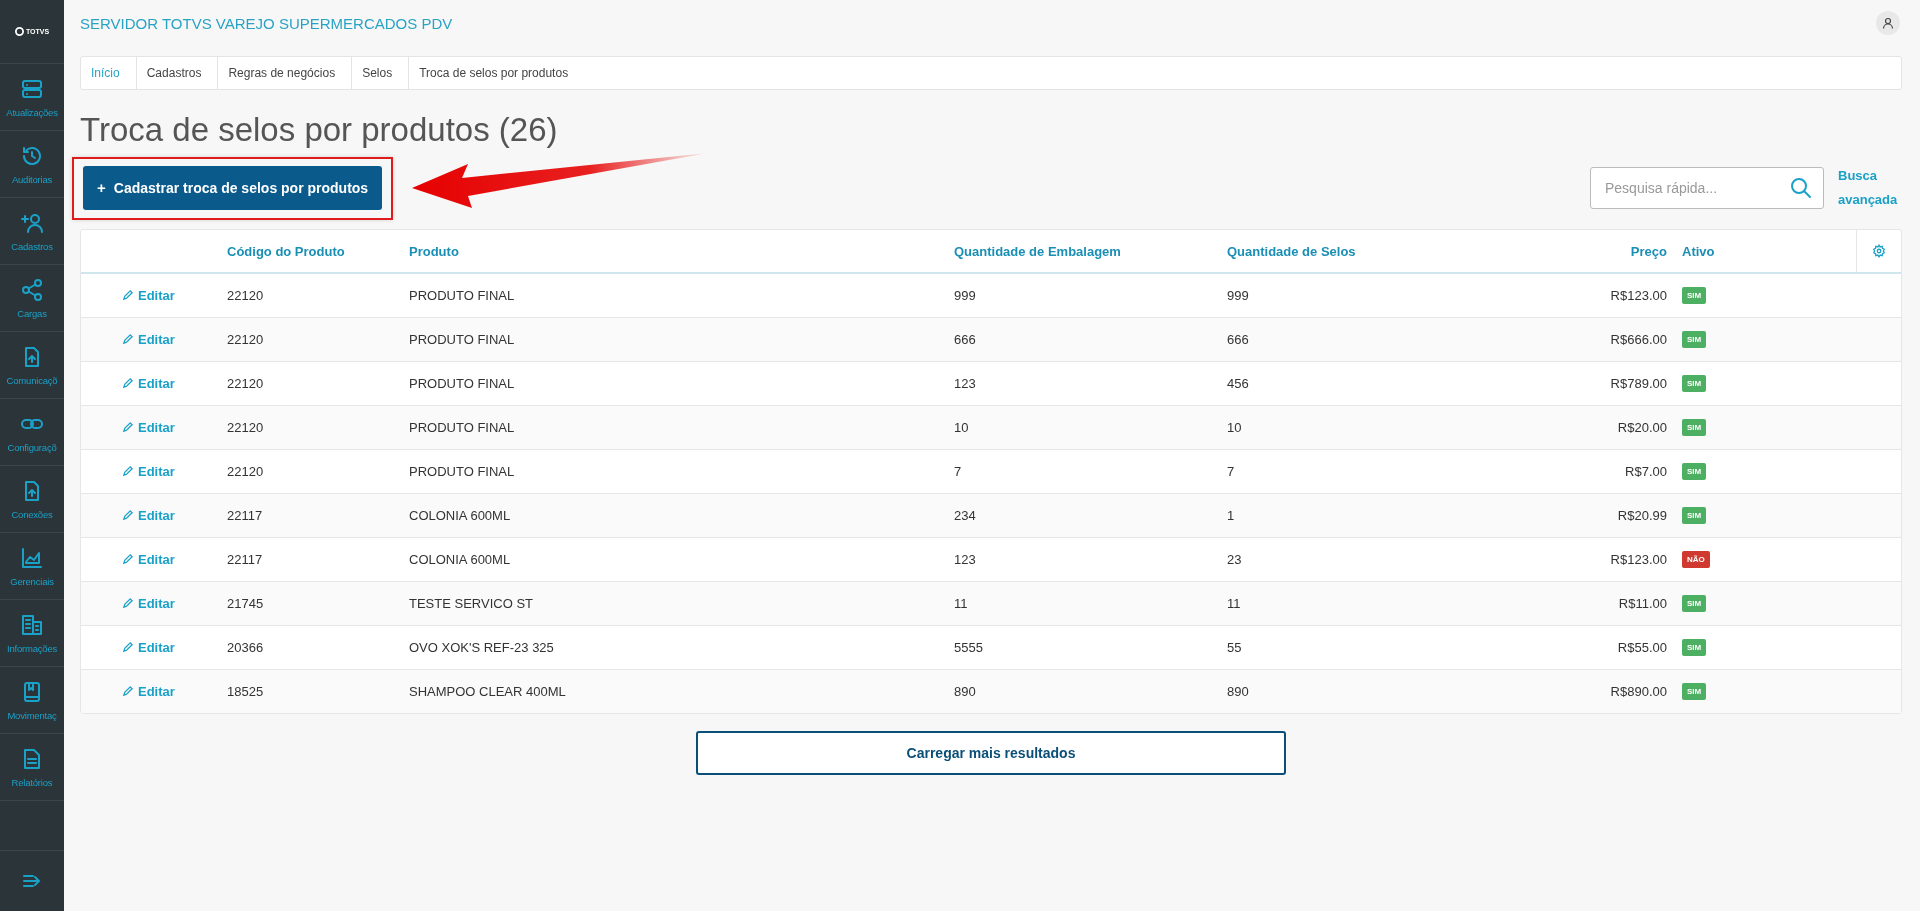  What do you see at coordinates (32, 767) in the screenshot?
I see `sidebar-item: Relatórios` at bounding box center [32, 767].